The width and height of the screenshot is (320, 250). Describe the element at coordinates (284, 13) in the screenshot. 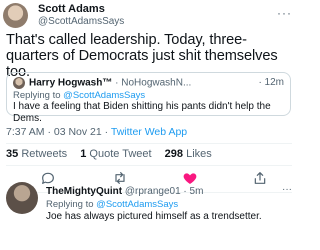

I see `more-options-button: ···` at that location.